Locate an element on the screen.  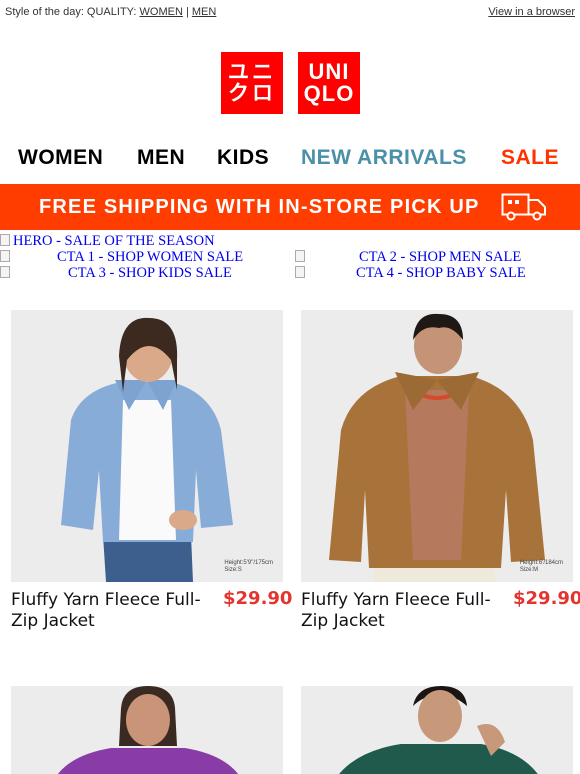
product-image-purple-top is located at coordinates (147, 730).